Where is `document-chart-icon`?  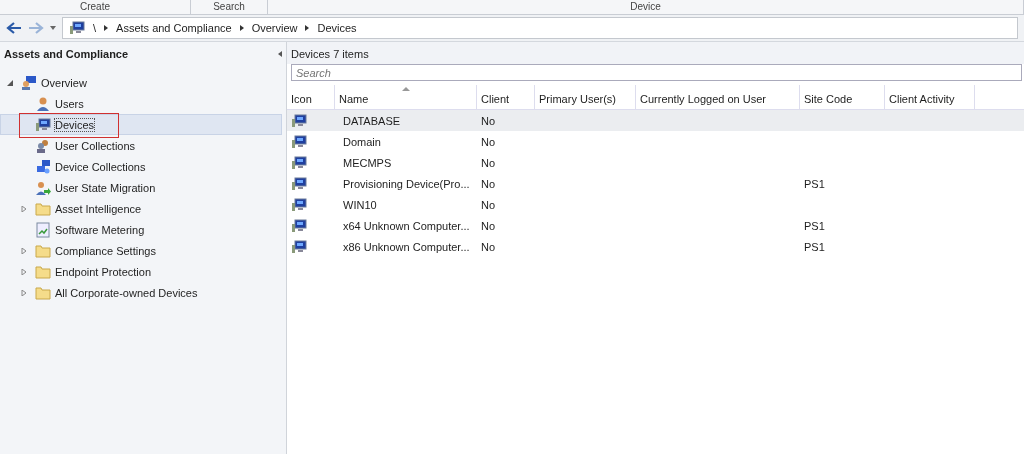 document-chart-icon is located at coordinates (43, 229).